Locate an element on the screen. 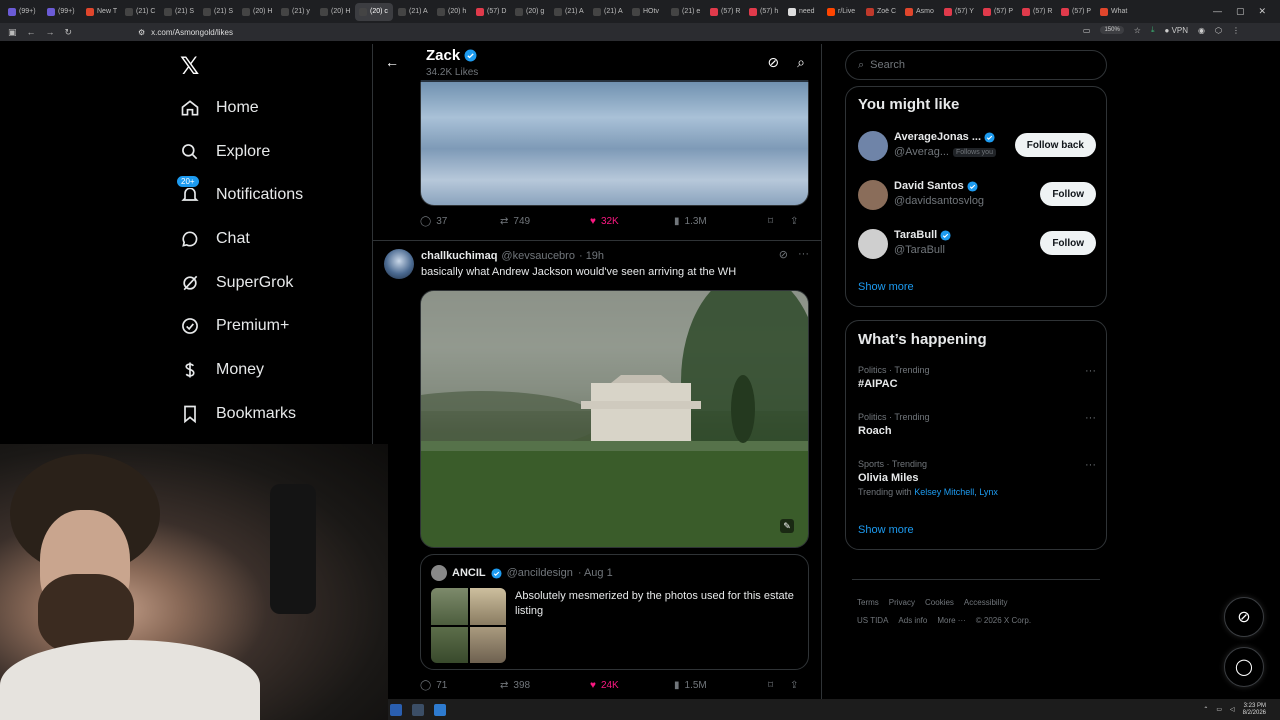 The image size is (1280, 720). browser-tab: Asmo is located at coordinates (920, 12).